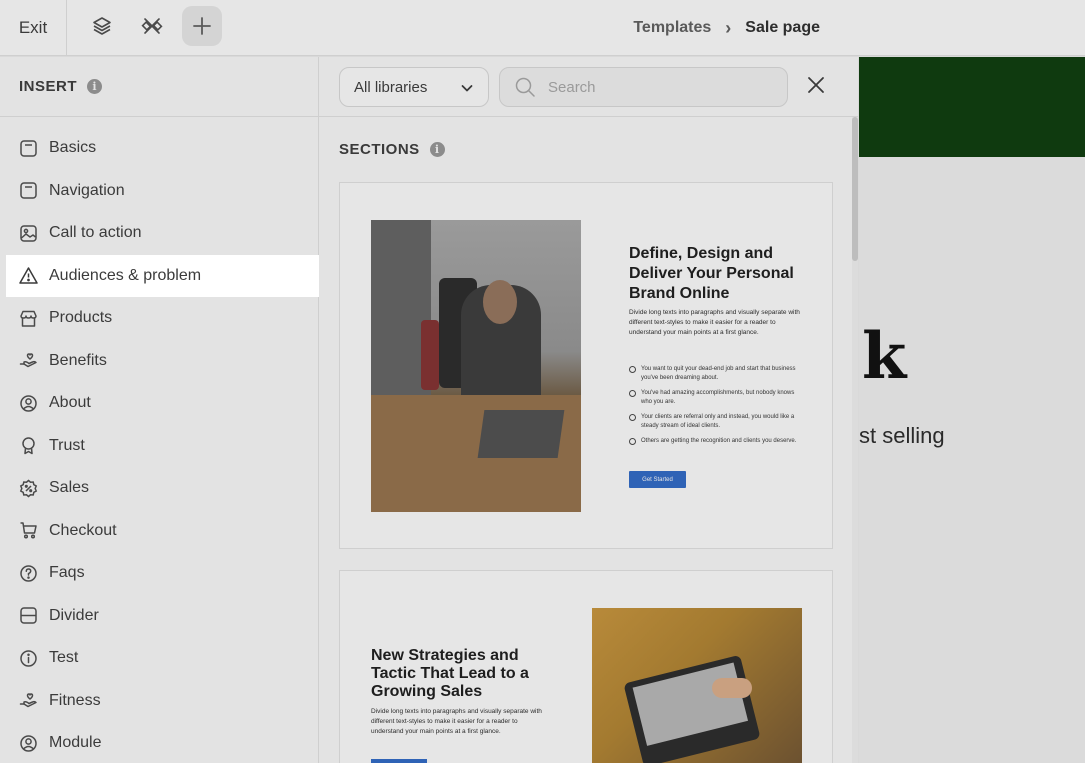 The image size is (1085, 763). I want to click on warning-icon, so click(28, 275).